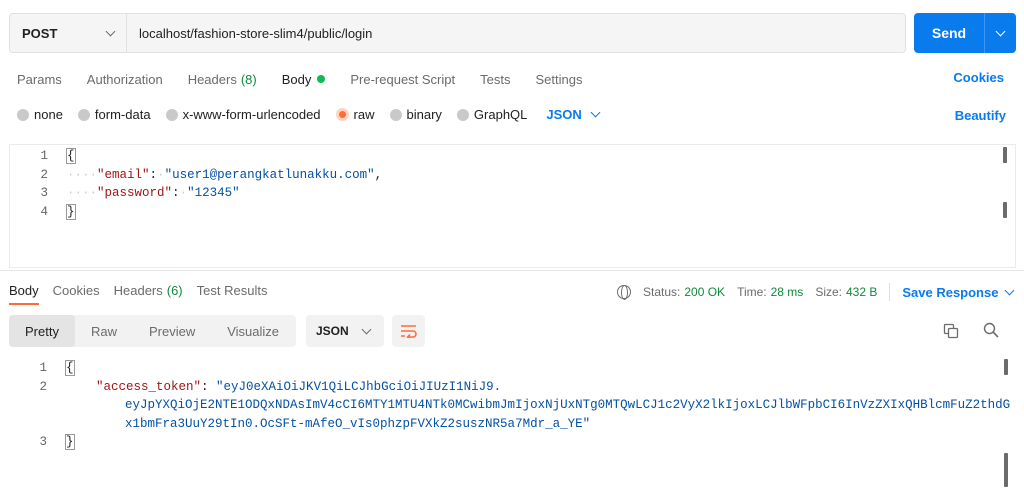 The height and width of the screenshot is (490, 1024). Describe the element at coordinates (516, 33) in the screenshot. I see `url-input` at that location.